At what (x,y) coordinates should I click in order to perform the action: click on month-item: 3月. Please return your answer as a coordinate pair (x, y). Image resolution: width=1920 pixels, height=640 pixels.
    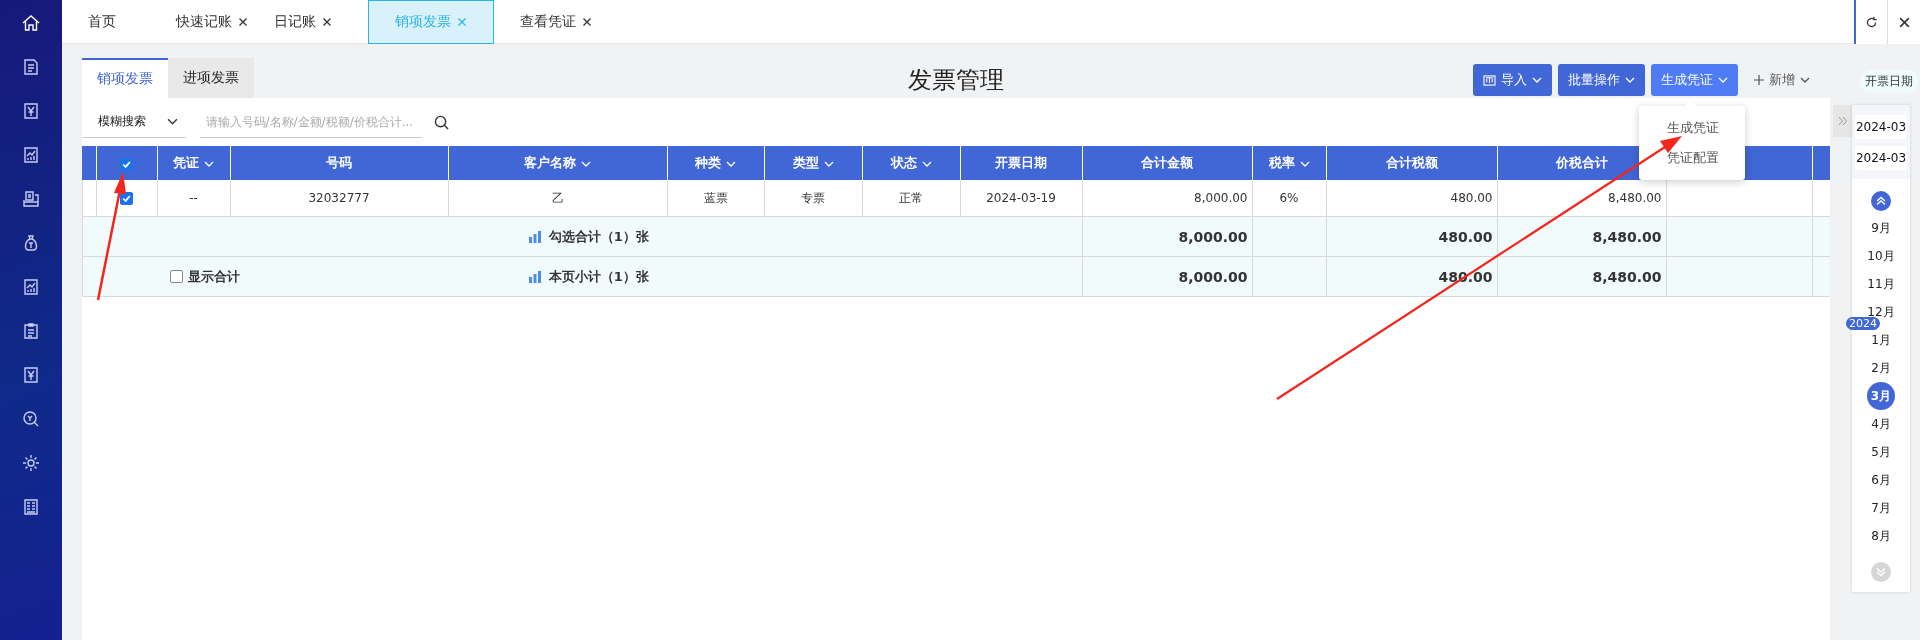
    Looking at the image, I should click on (1881, 396).